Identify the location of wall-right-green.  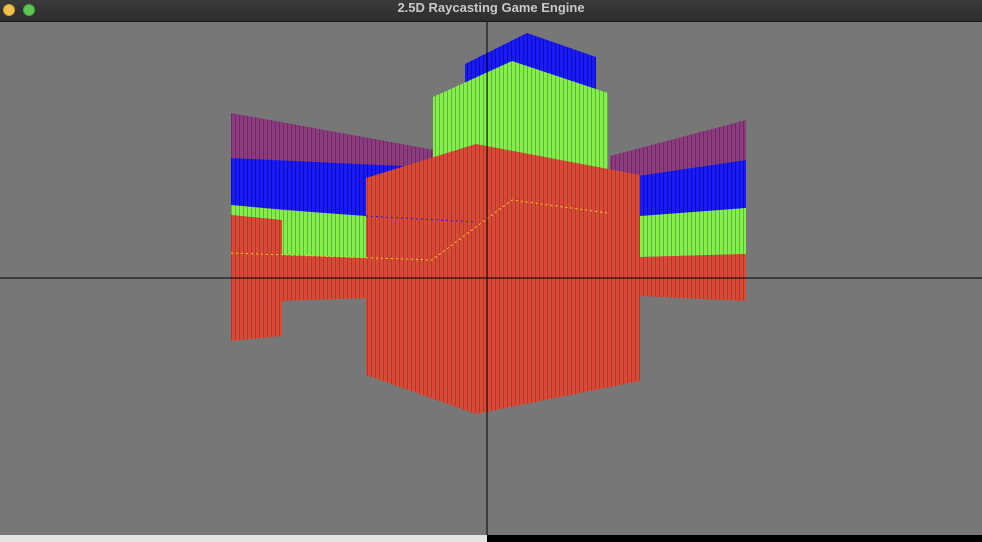
(693, 232).